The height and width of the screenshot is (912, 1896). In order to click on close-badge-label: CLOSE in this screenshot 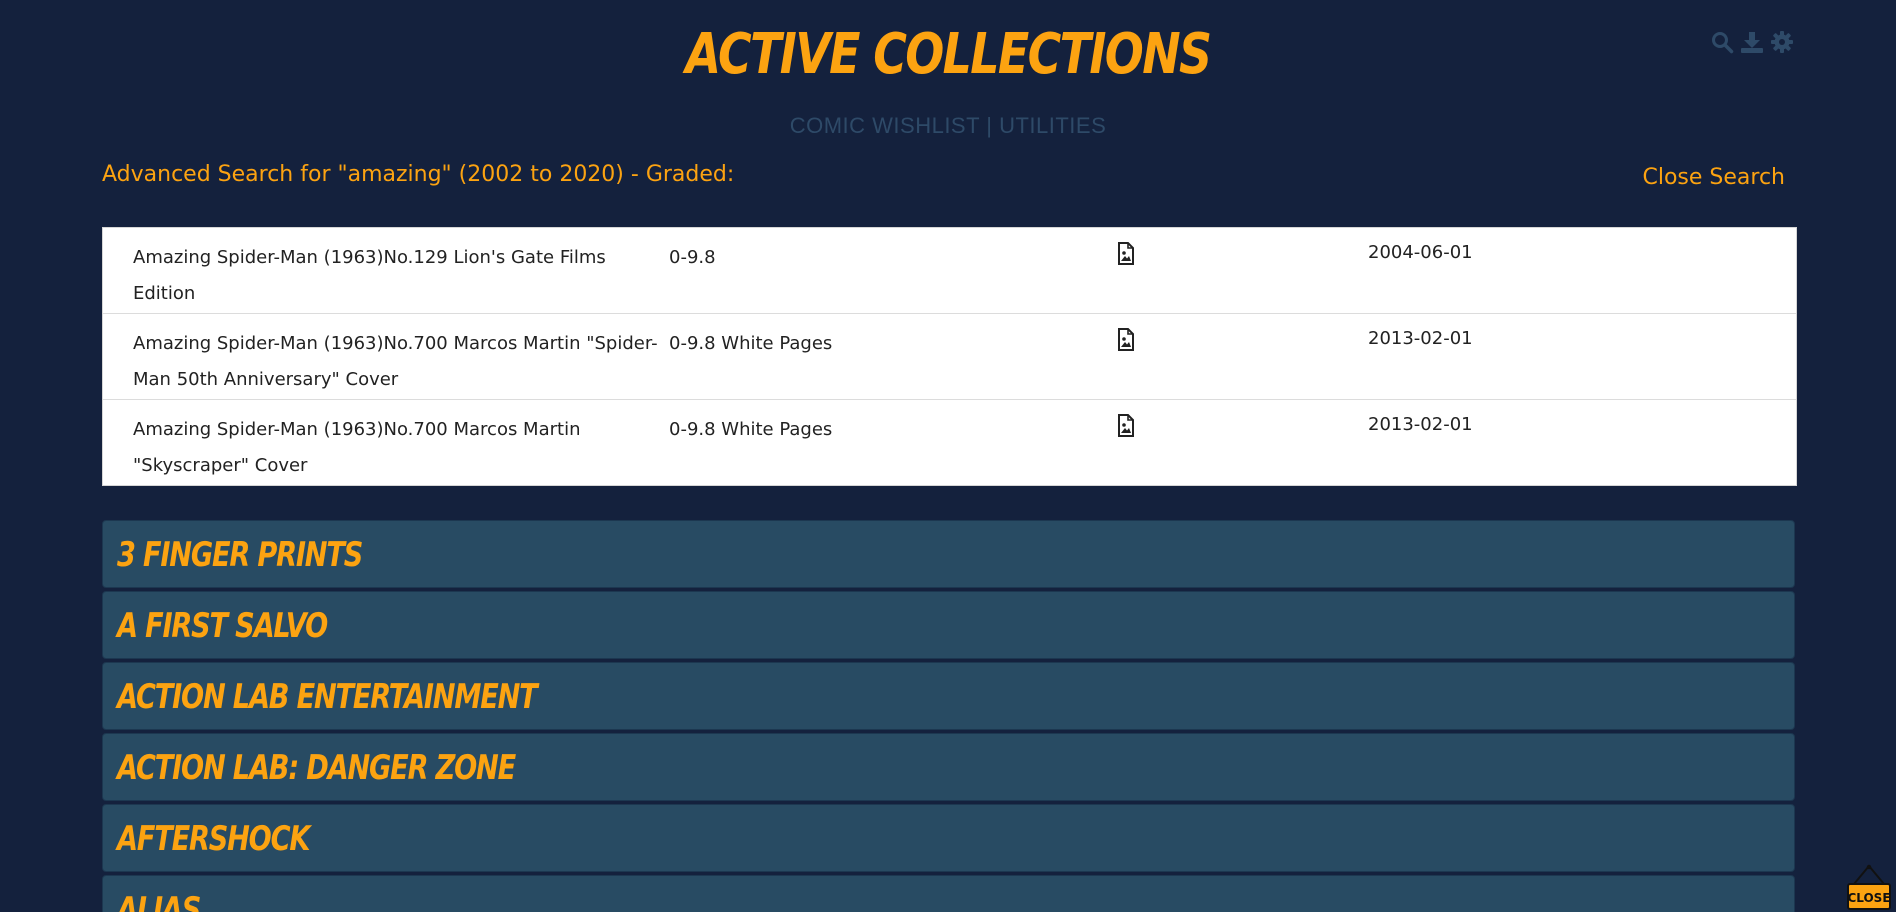, I will do `click(1868, 898)`.